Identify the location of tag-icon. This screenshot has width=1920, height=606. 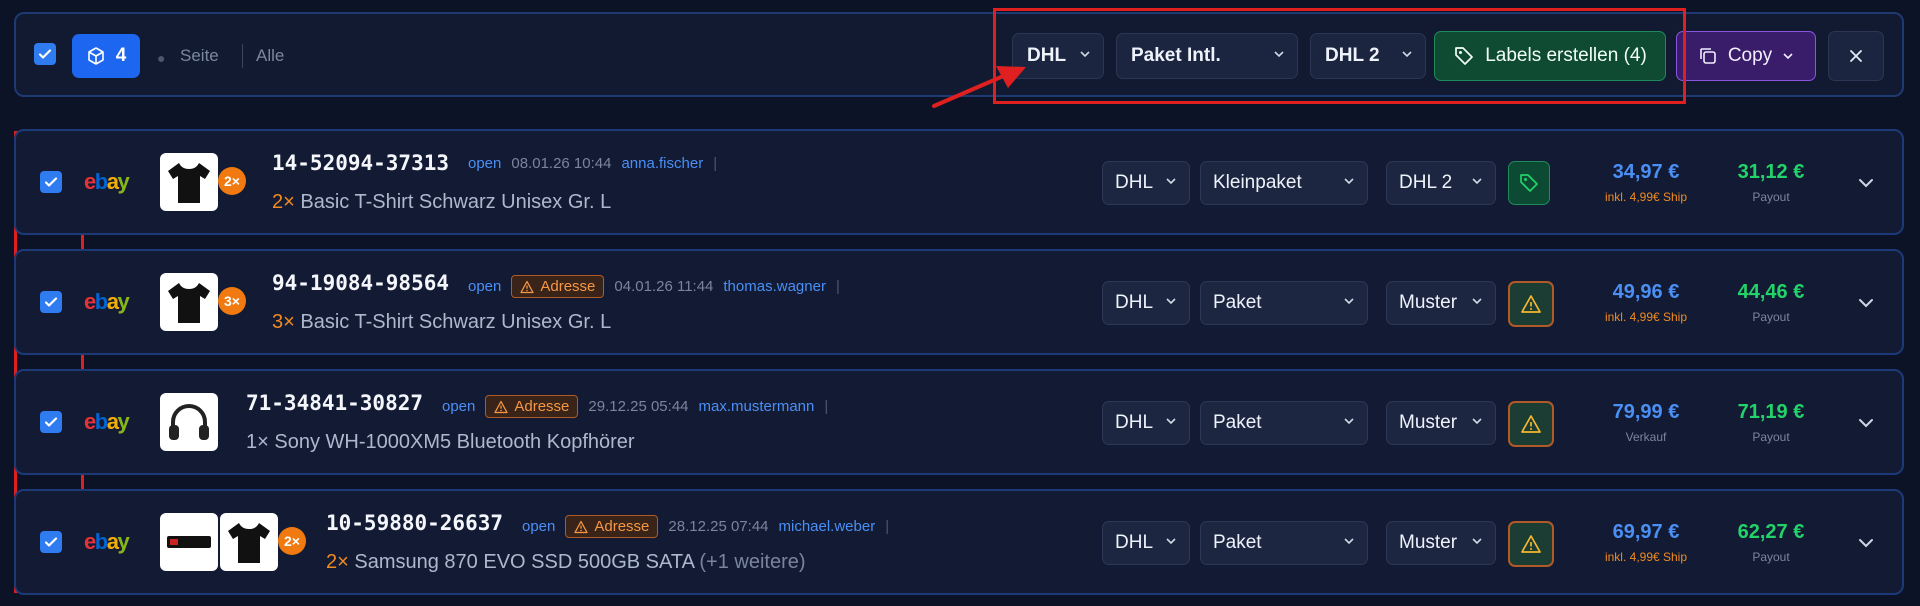
(1529, 183).